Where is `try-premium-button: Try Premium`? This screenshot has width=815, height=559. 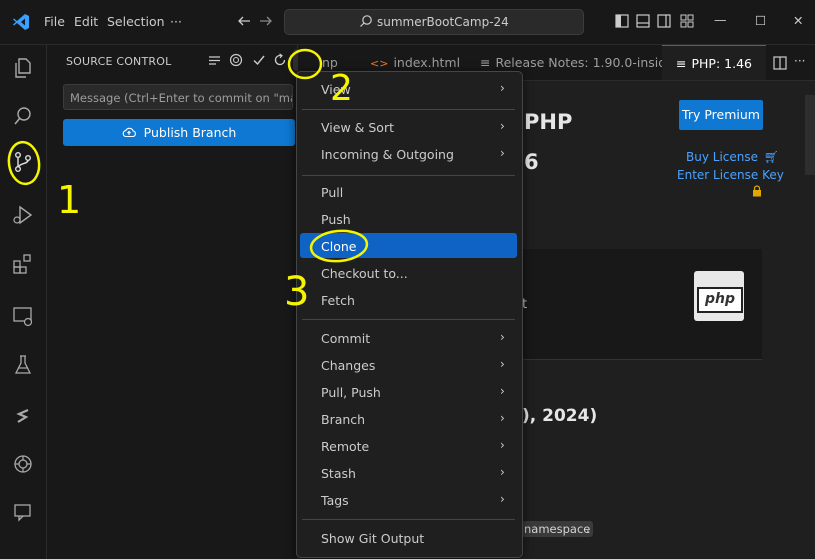
try-premium-button: Try Premium is located at coordinates (721, 115).